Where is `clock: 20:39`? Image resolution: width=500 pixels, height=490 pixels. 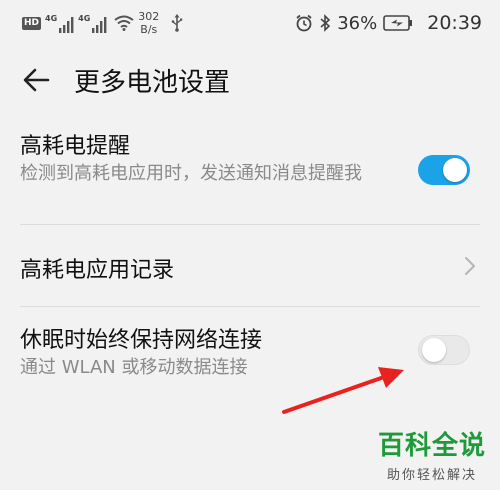 clock: 20:39 is located at coordinates (454, 23).